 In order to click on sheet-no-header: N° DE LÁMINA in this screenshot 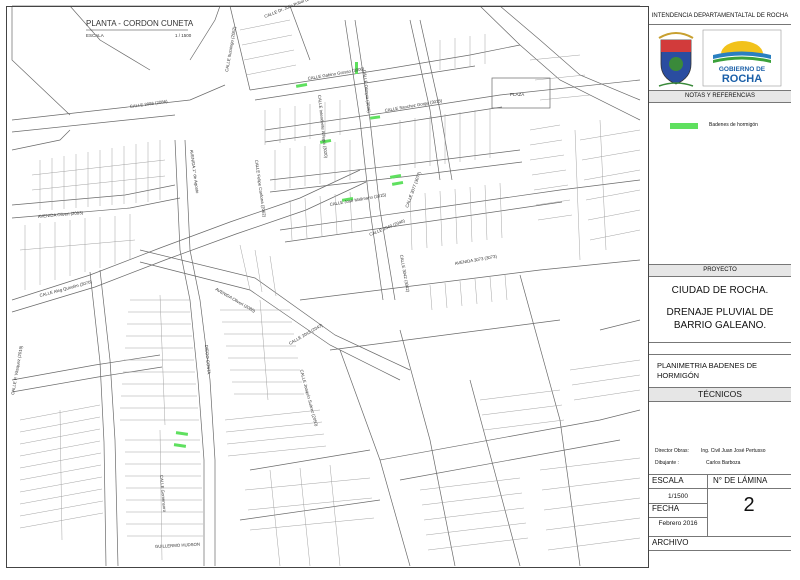, I will do `click(740, 480)`.